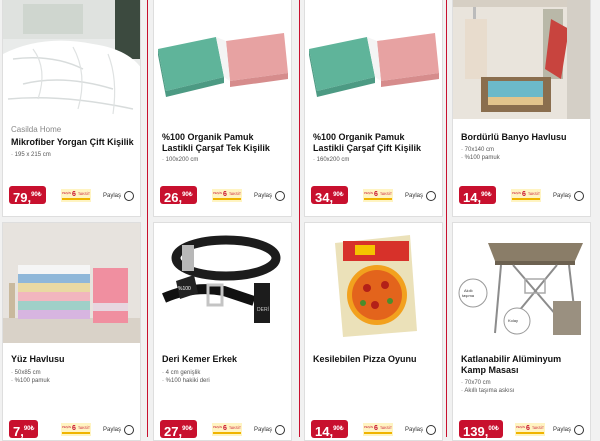 Image resolution: width=600 pixels, height=441 pixels. Describe the element at coordinates (180, 160) in the screenshot. I see `product-feature: · 100x200 cm` at that location.